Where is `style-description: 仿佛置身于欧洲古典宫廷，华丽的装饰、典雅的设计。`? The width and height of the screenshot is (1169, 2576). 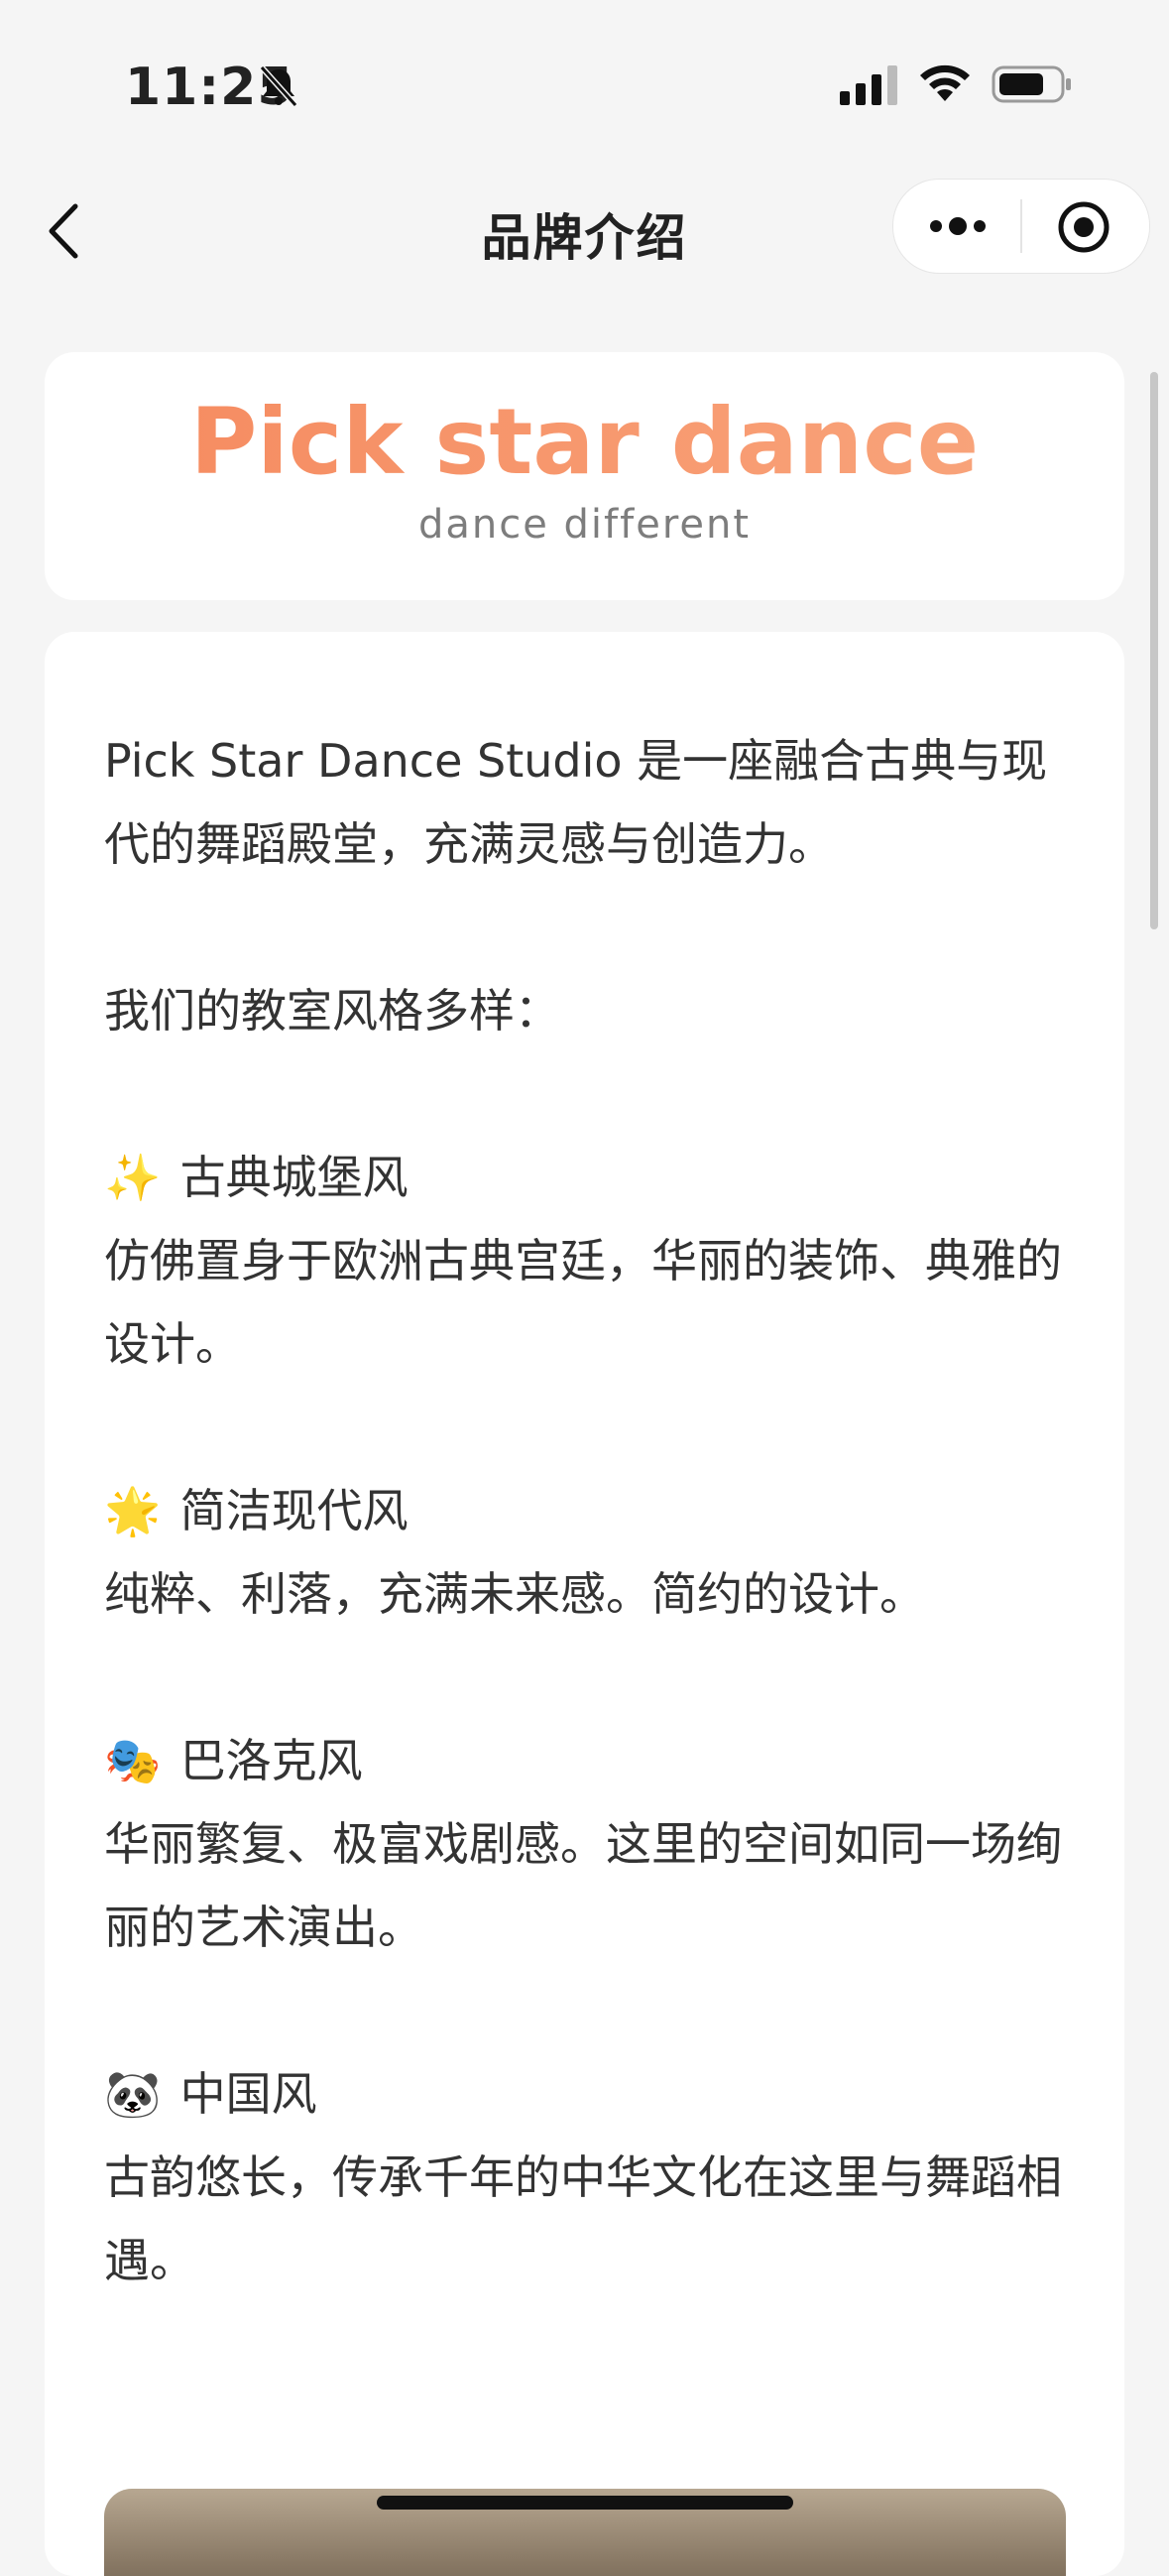 style-description: 仿佛置身于欧洲古典宫廷，华丽的装饰、典雅的设计。 is located at coordinates (583, 1302).